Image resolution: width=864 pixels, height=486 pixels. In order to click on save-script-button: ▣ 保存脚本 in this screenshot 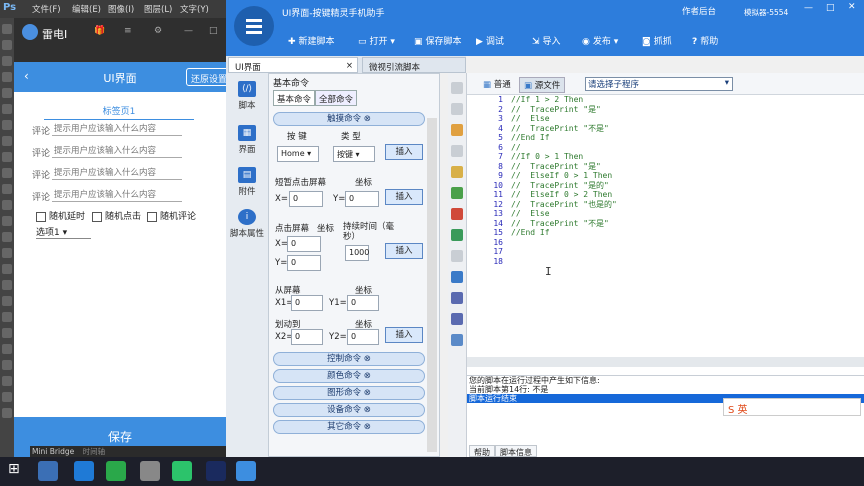, I will do `click(438, 40)`.